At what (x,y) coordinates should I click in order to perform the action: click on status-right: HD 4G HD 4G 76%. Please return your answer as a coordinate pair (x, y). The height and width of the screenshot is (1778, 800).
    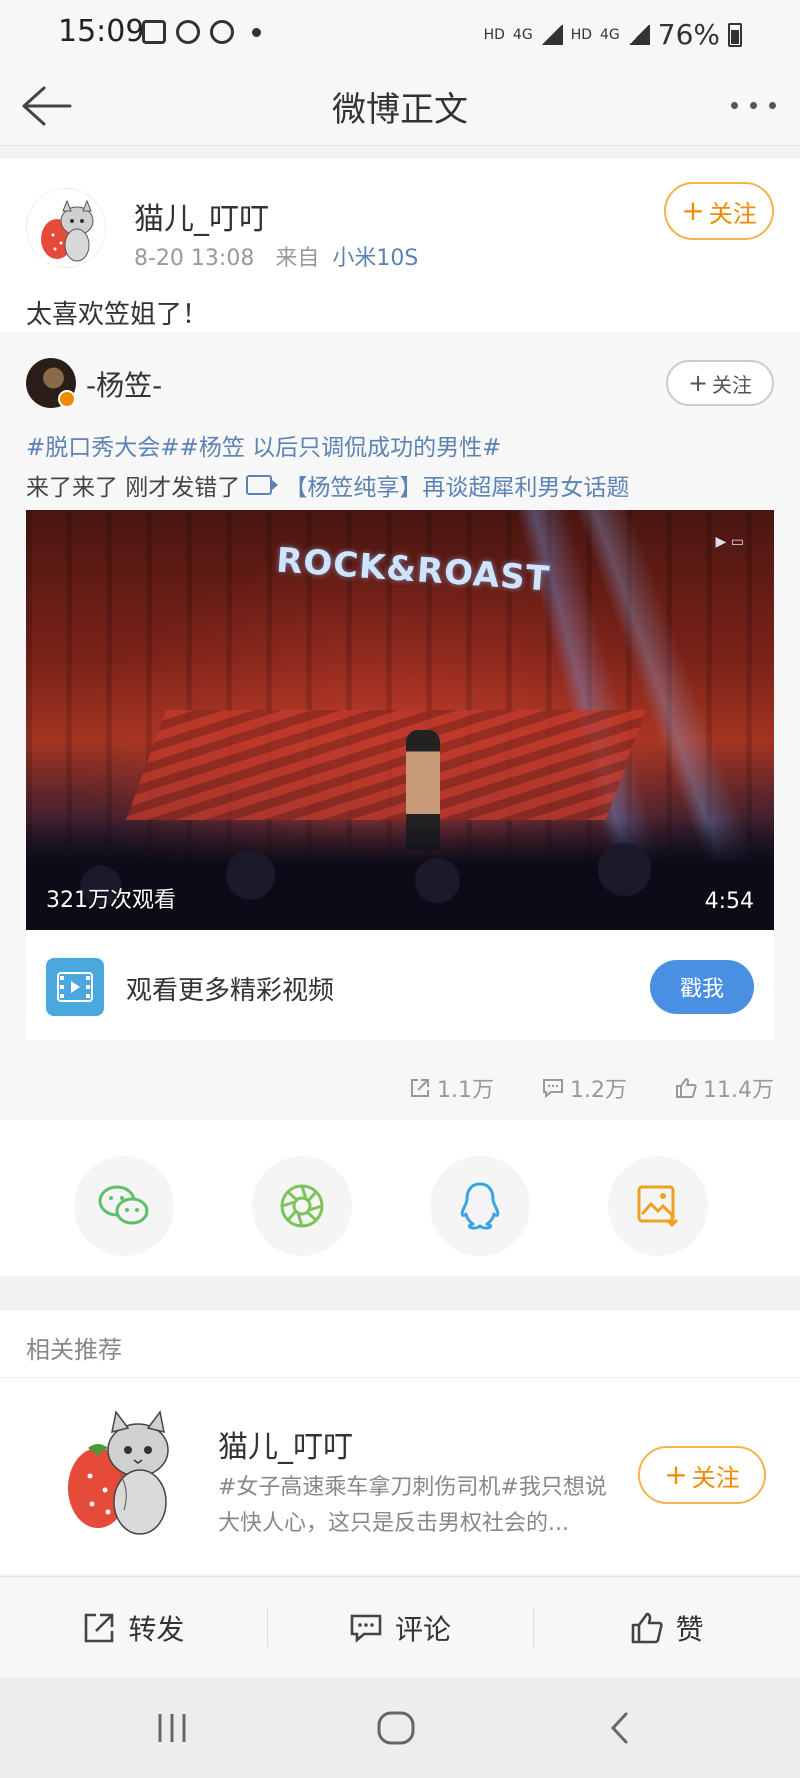
    Looking at the image, I should click on (613, 34).